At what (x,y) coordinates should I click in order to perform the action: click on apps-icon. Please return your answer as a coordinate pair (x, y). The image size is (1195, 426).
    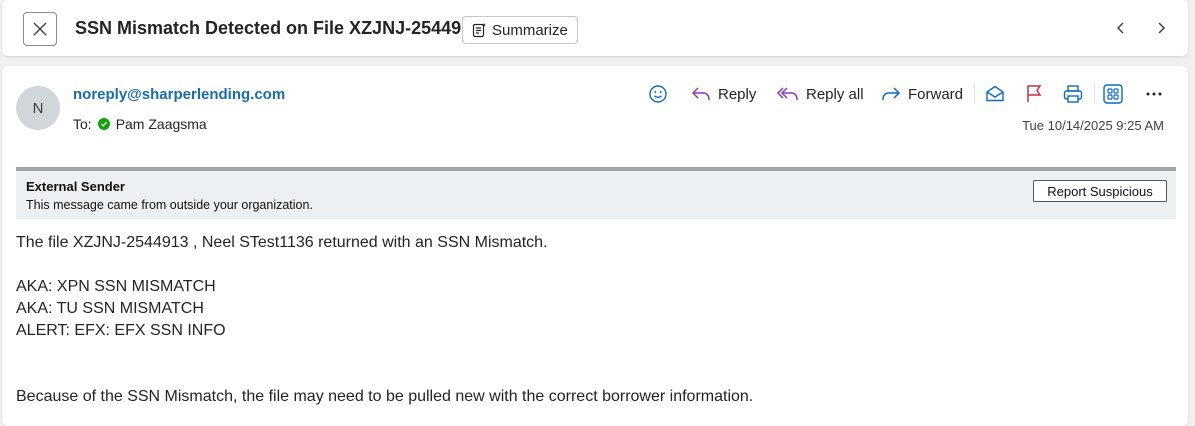
    Looking at the image, I should click on (1113, 94).